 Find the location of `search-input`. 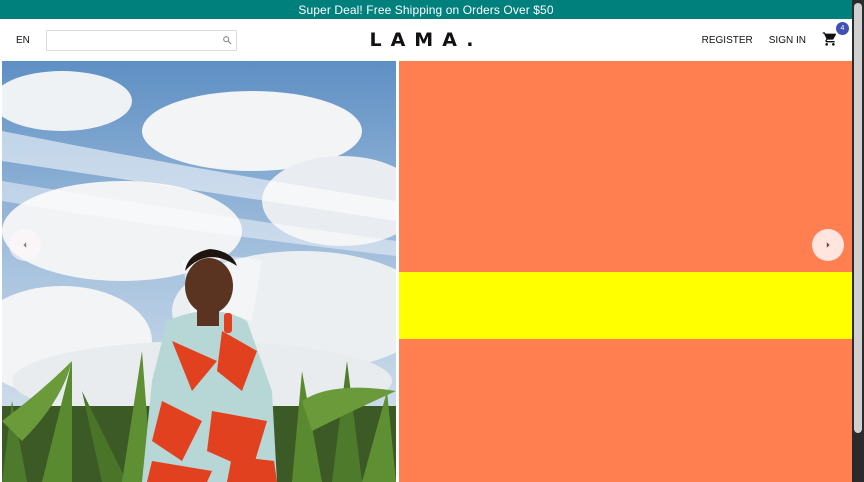

search-input is located at coordinates (136, 40).